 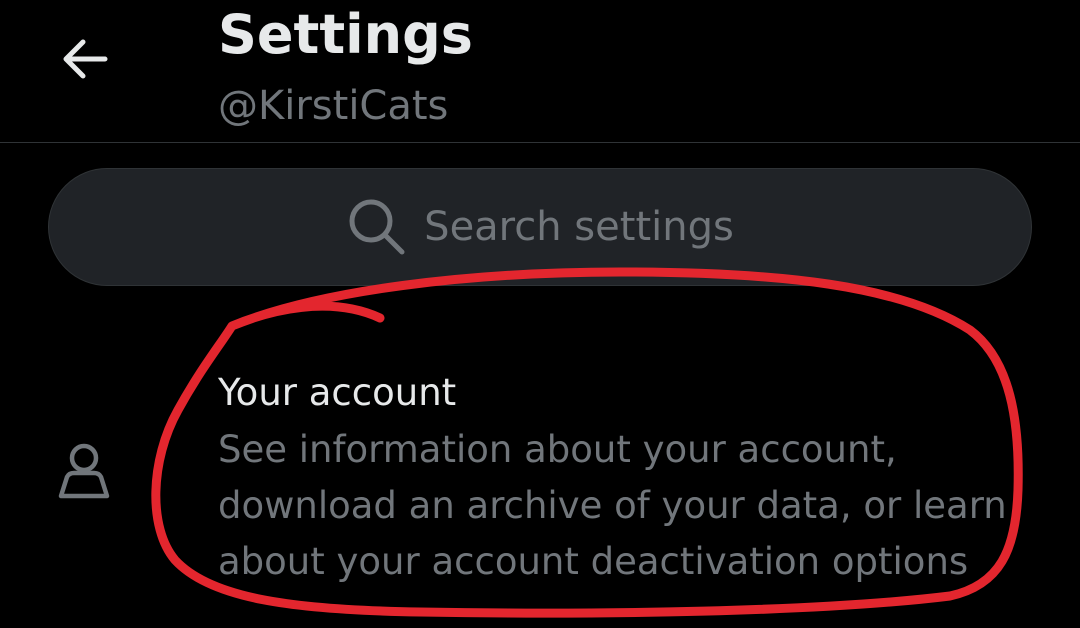 I want to click on settings-item-title: Your account, so click(x=337, y=392).